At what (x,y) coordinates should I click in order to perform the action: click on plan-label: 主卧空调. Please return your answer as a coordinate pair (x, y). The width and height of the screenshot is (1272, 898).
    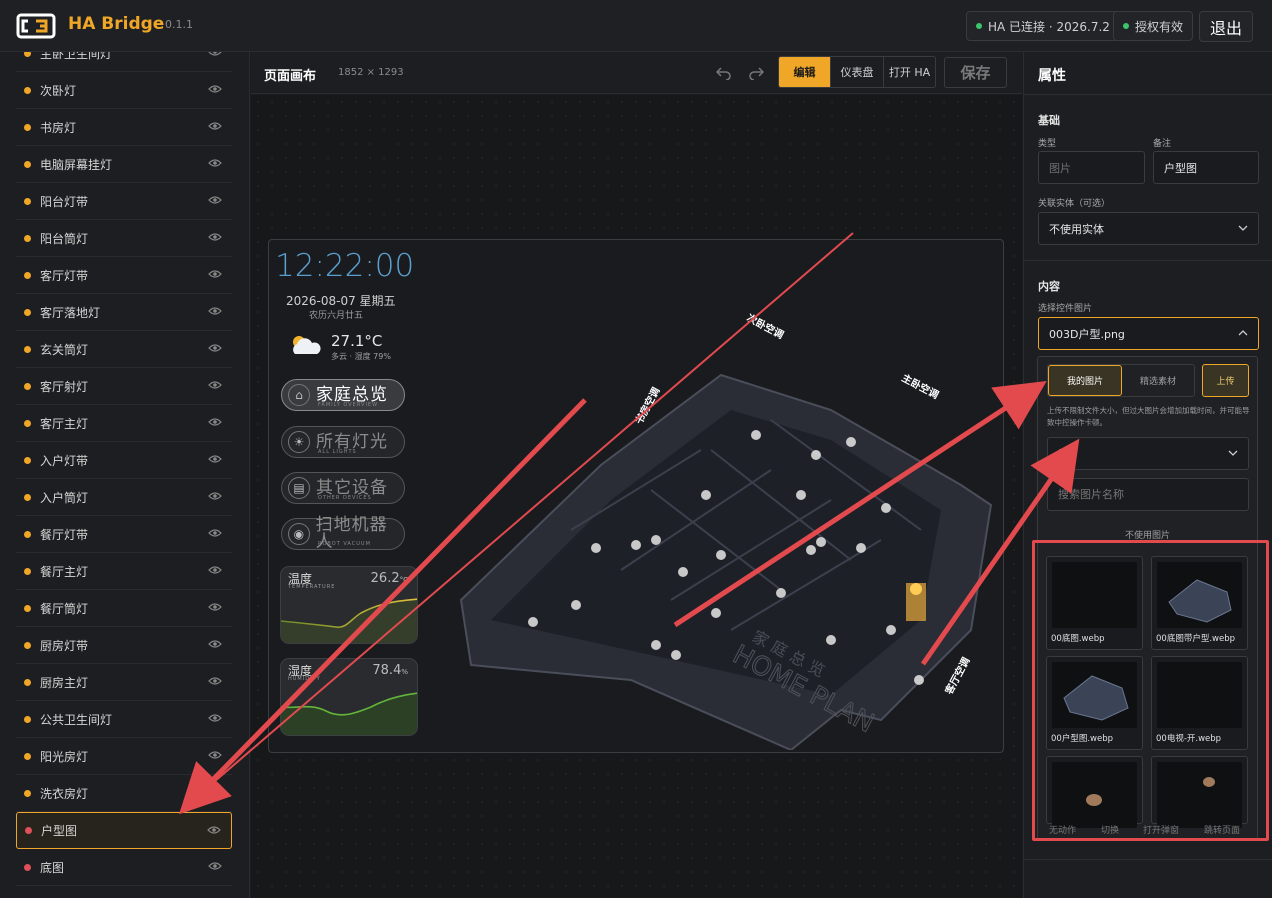
    Looking at the image, I should click on (920, 386).